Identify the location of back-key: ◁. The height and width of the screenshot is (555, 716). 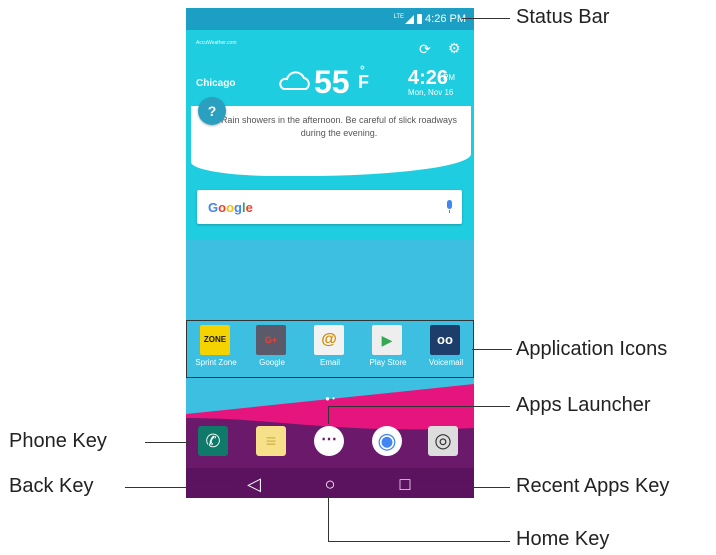
(254, 484).